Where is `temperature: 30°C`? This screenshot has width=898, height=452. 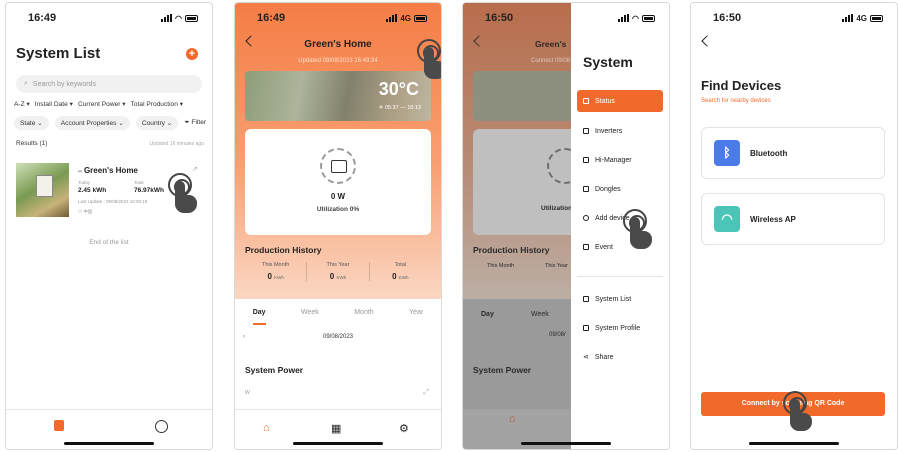
temperature: 30°C is located at coordinates (398, 89).